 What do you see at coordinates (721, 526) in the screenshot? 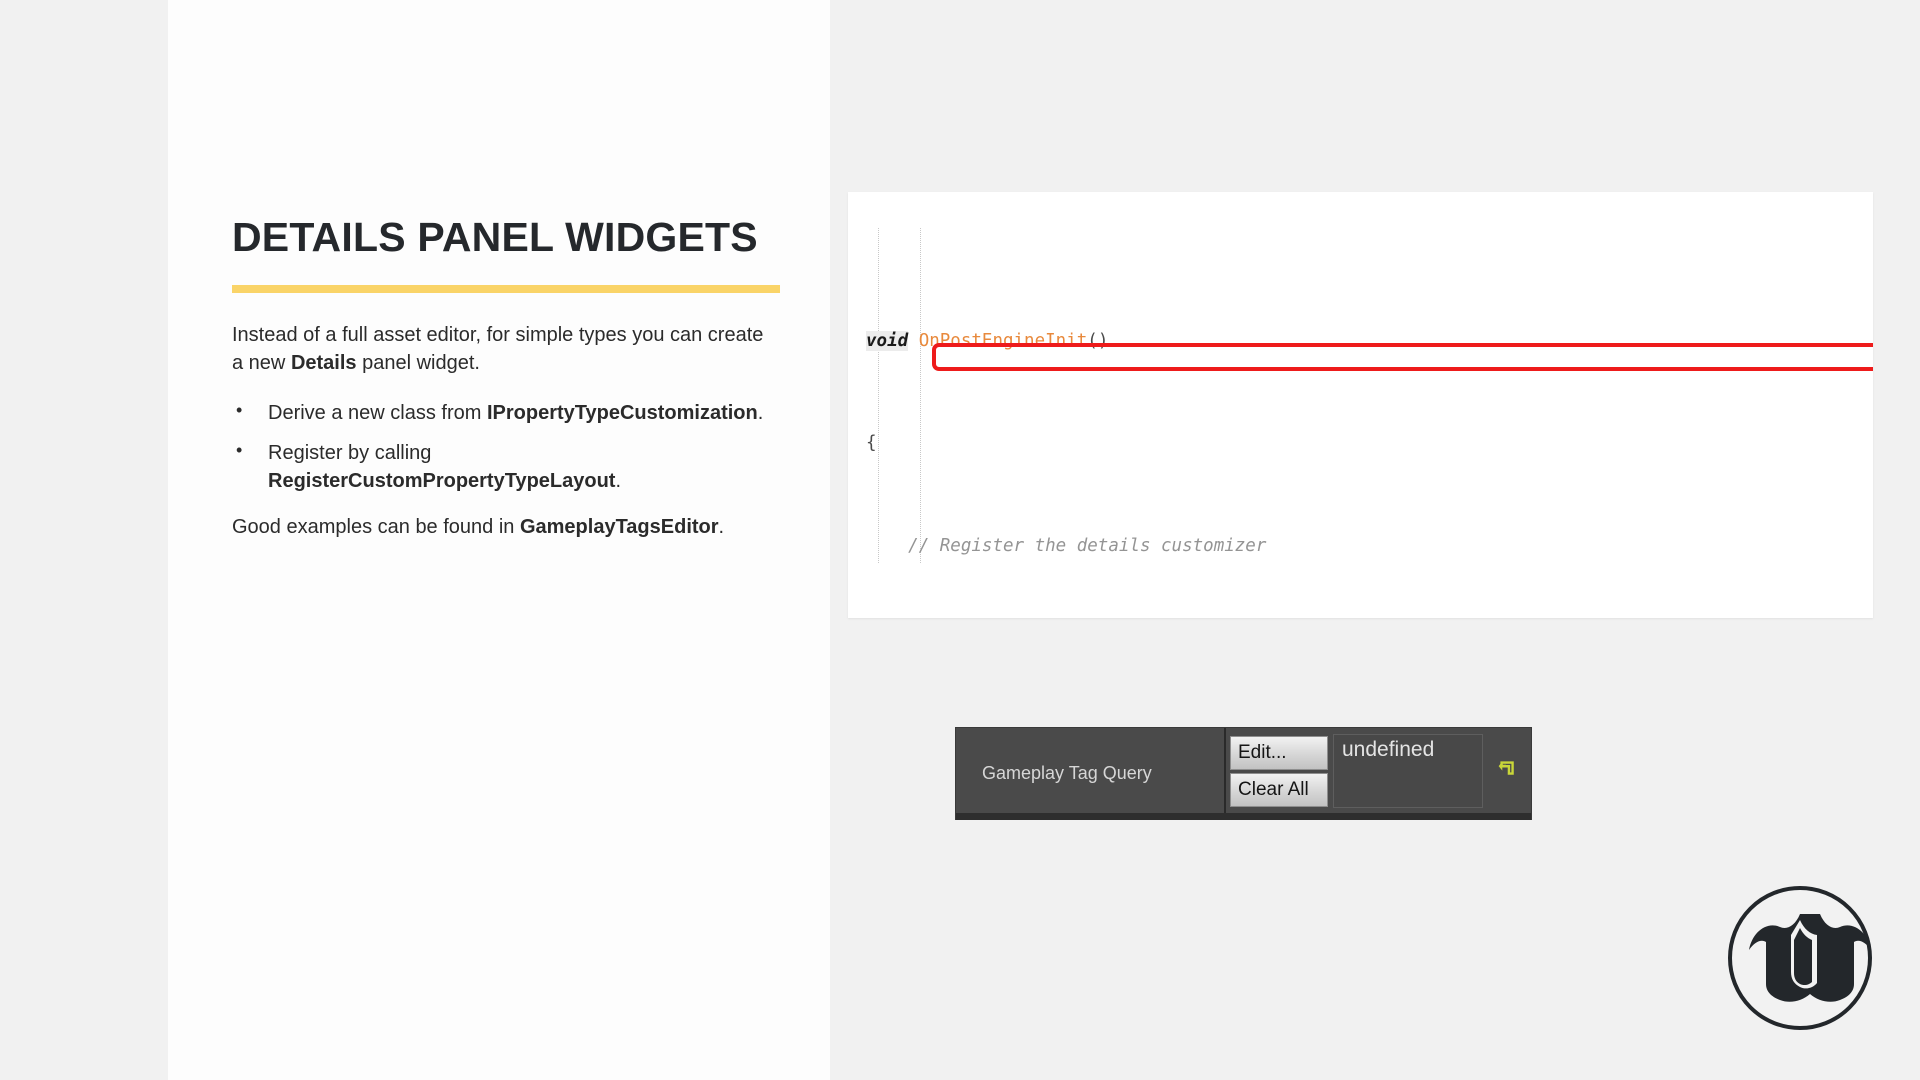
I see `closing-after: .` at bounding box center [721, 526].